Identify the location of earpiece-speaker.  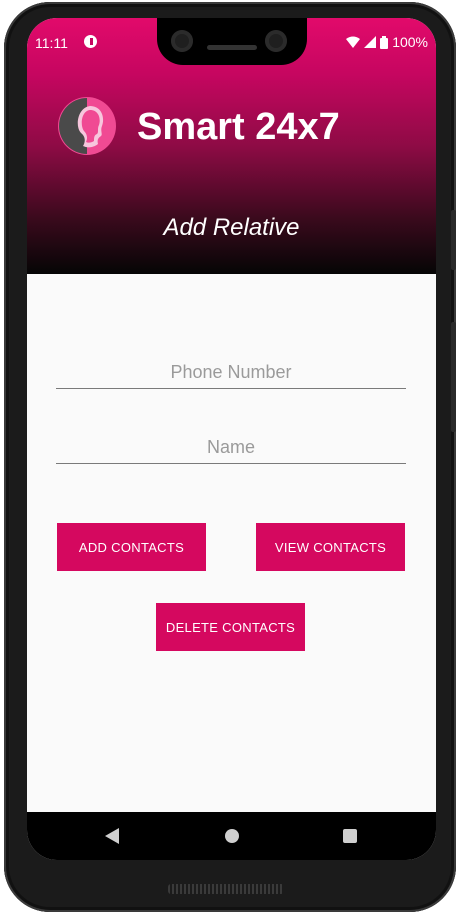
(232, 47).